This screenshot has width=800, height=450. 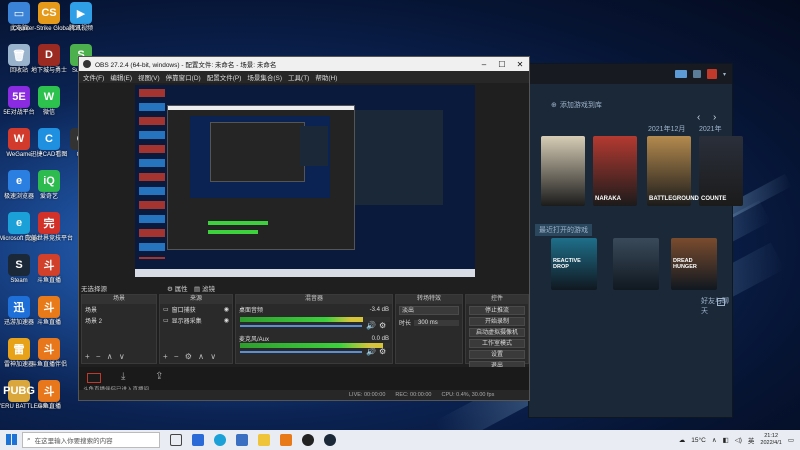 I want to click on desktop-icon: 斗斗鱼直播伴侣, so click(x=49, y=358).